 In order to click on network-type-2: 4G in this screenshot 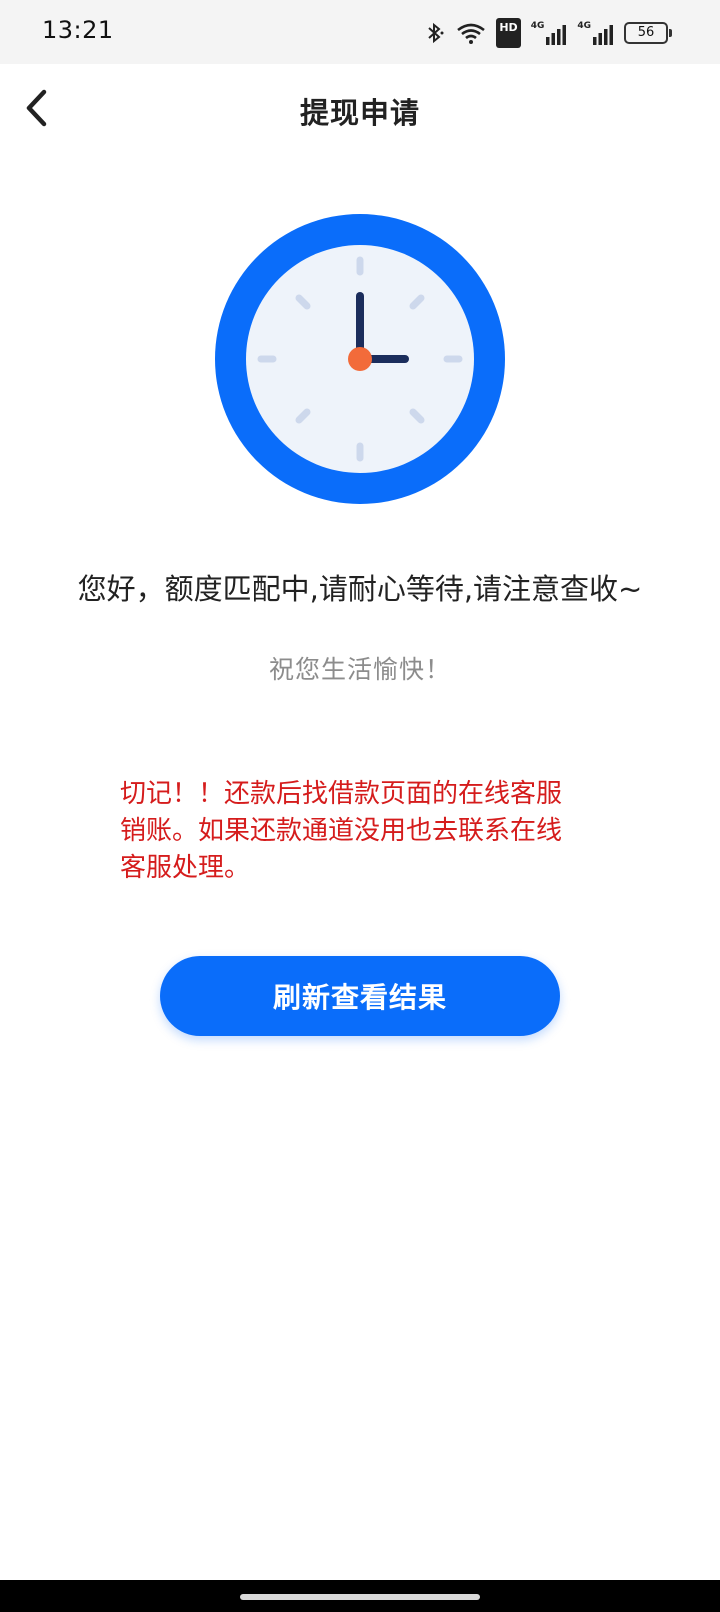, I will do `click(584, 26)`.